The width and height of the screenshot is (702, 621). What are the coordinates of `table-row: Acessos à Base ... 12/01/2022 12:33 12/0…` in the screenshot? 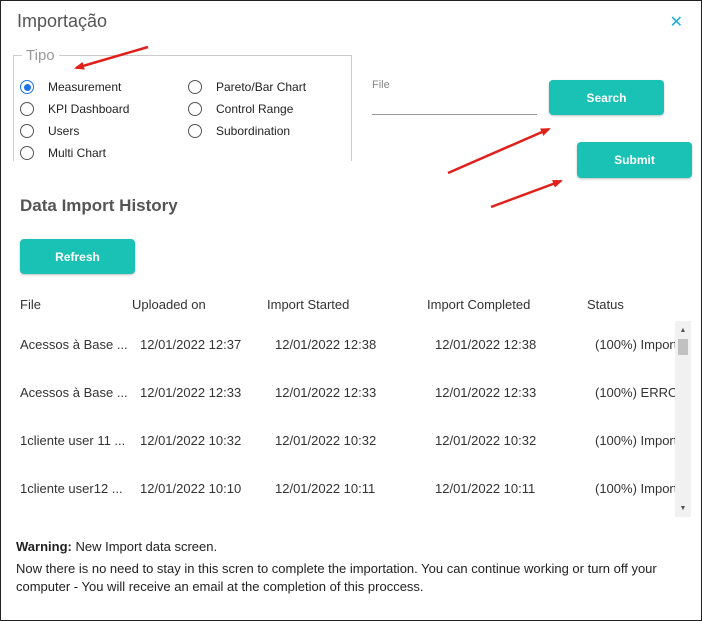 It's located at (344, 395).